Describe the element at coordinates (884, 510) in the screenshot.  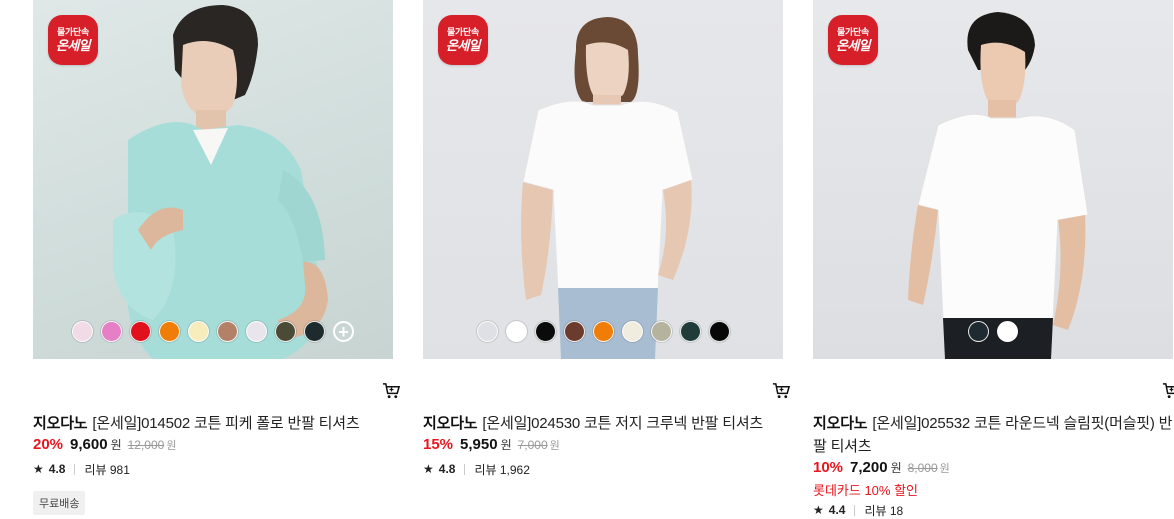
I see `review-count: 리뷰 18` at that location.